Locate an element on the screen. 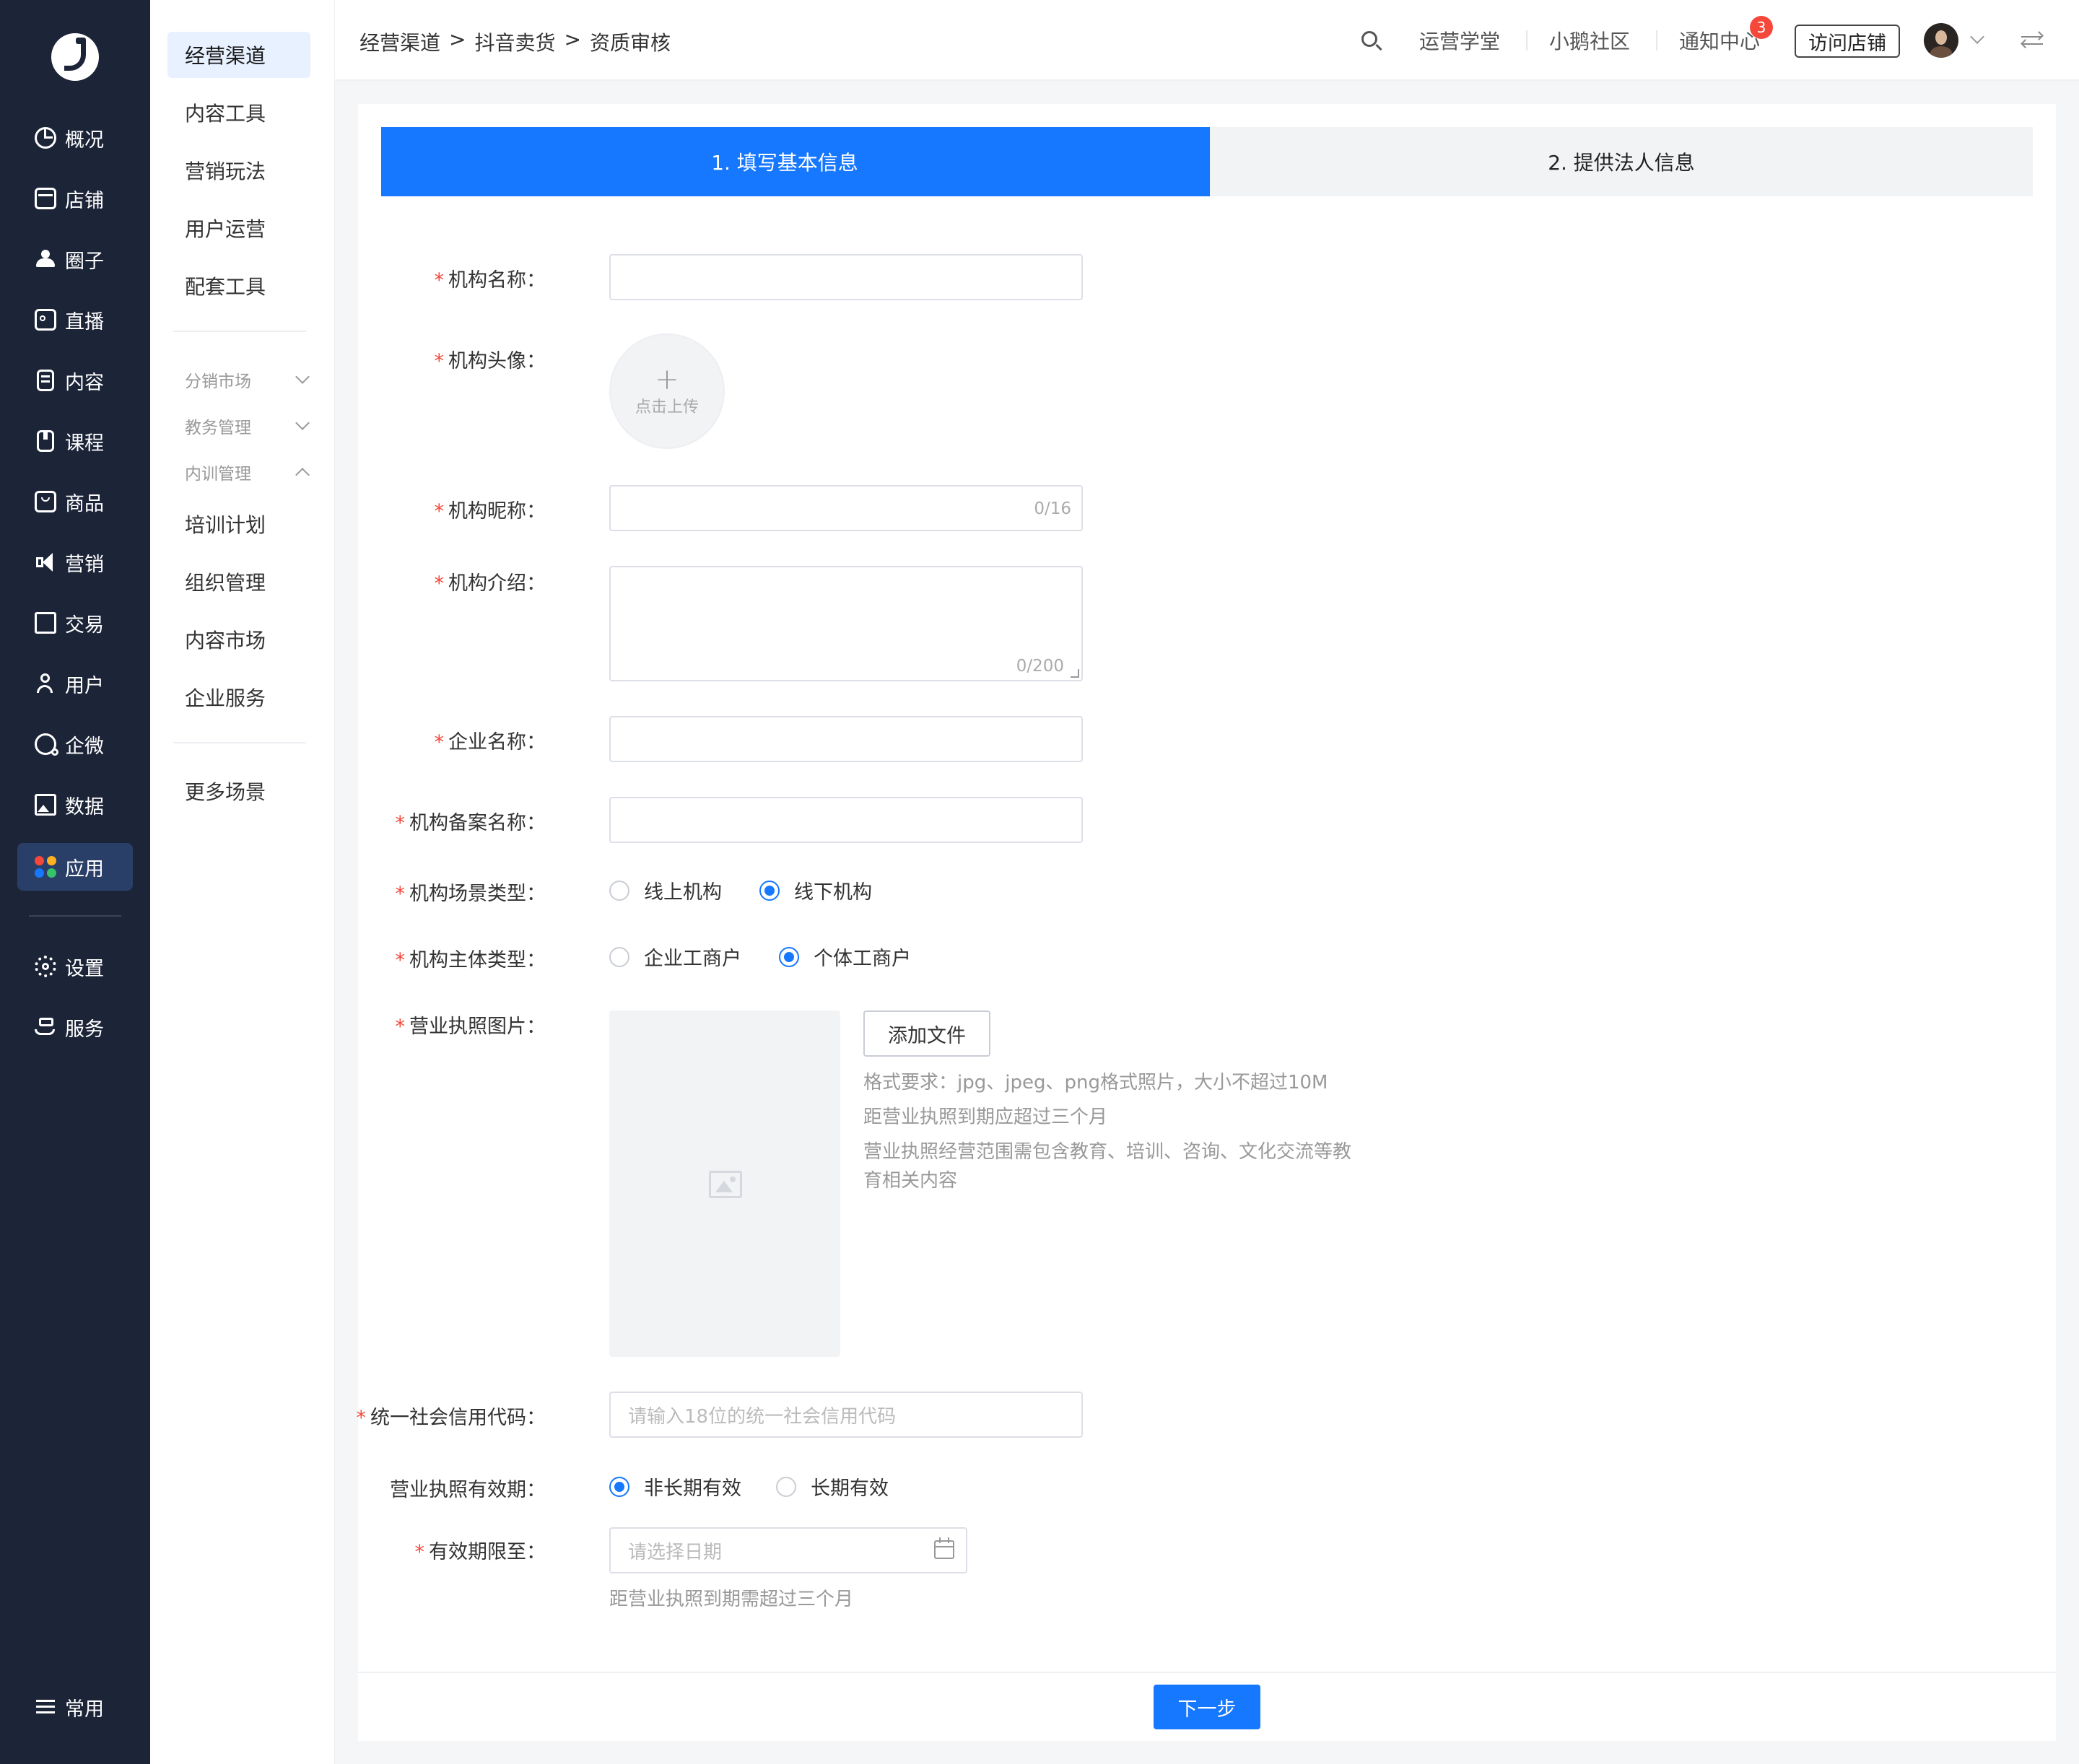  nav-item-data: 数据 is located at coordinates (75, 805).